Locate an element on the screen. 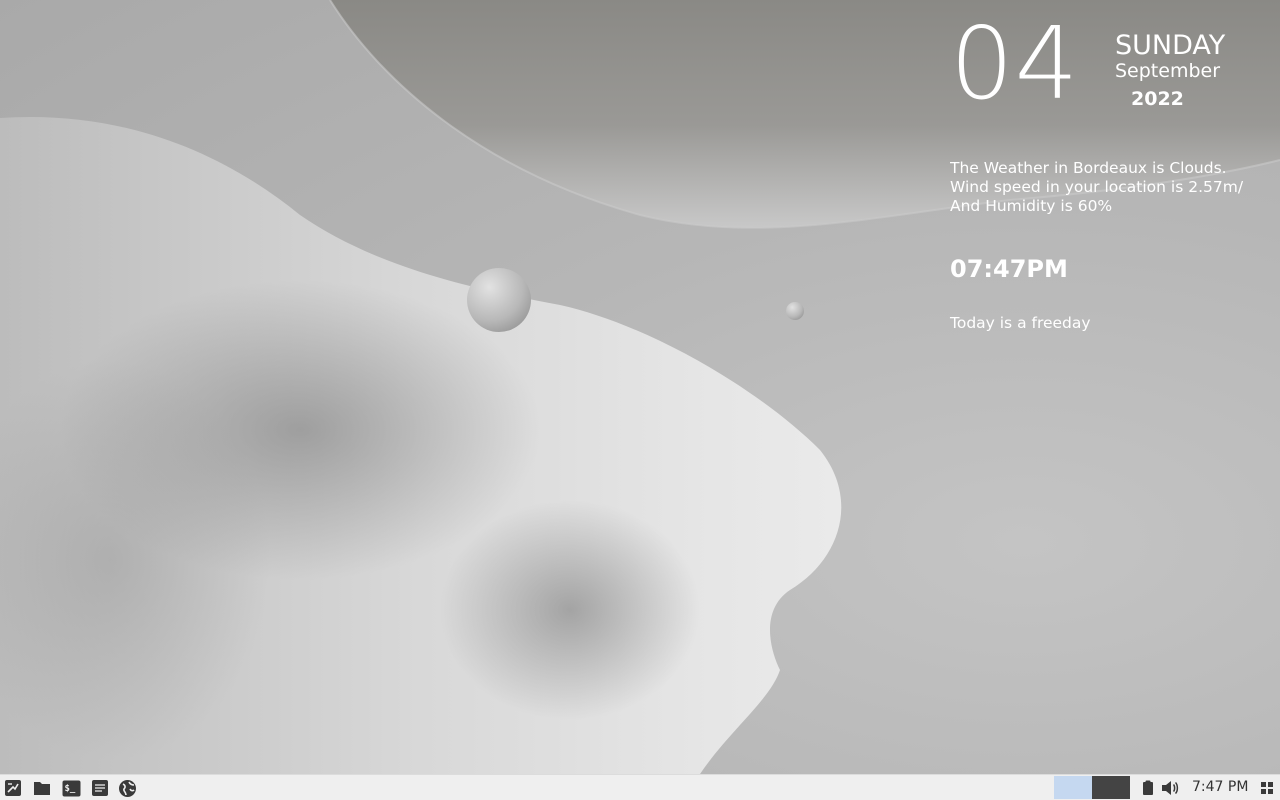 The height and width of the screenshot is (800, 1280). text-editor-icon is located at coordinates (100, 788).